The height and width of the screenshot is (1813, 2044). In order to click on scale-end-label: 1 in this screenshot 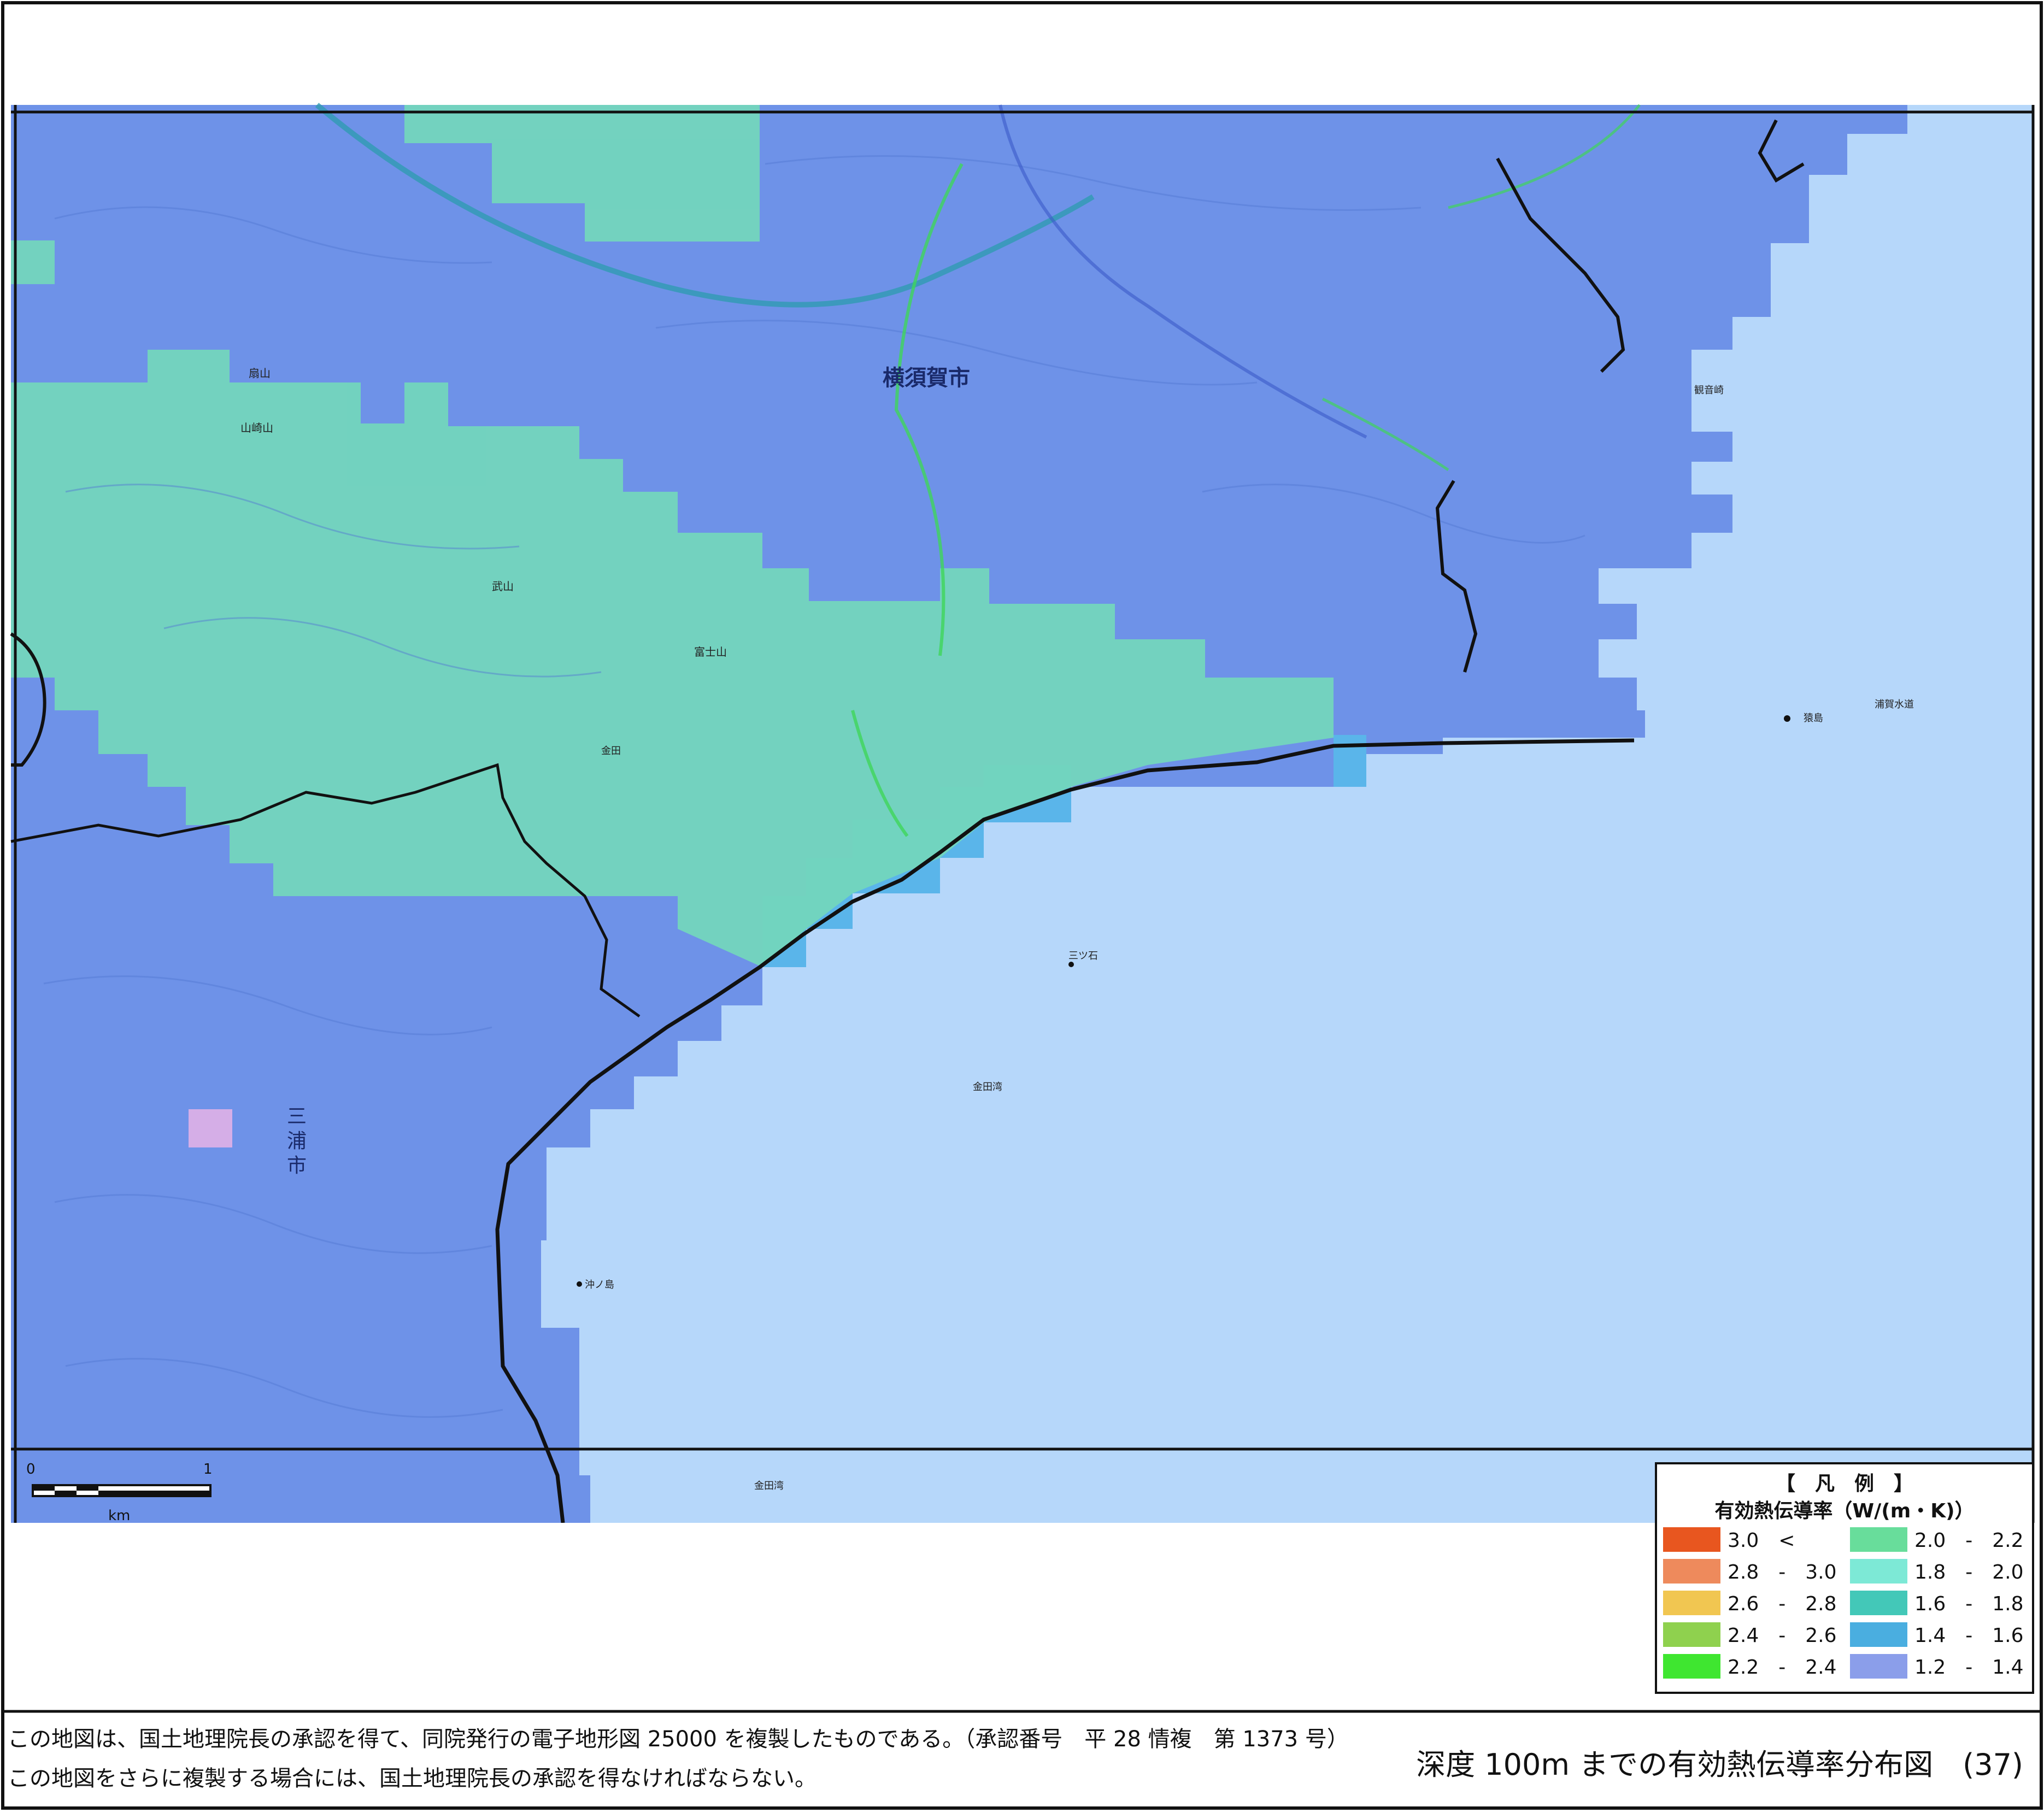, I will do `click(208, 1469)`.